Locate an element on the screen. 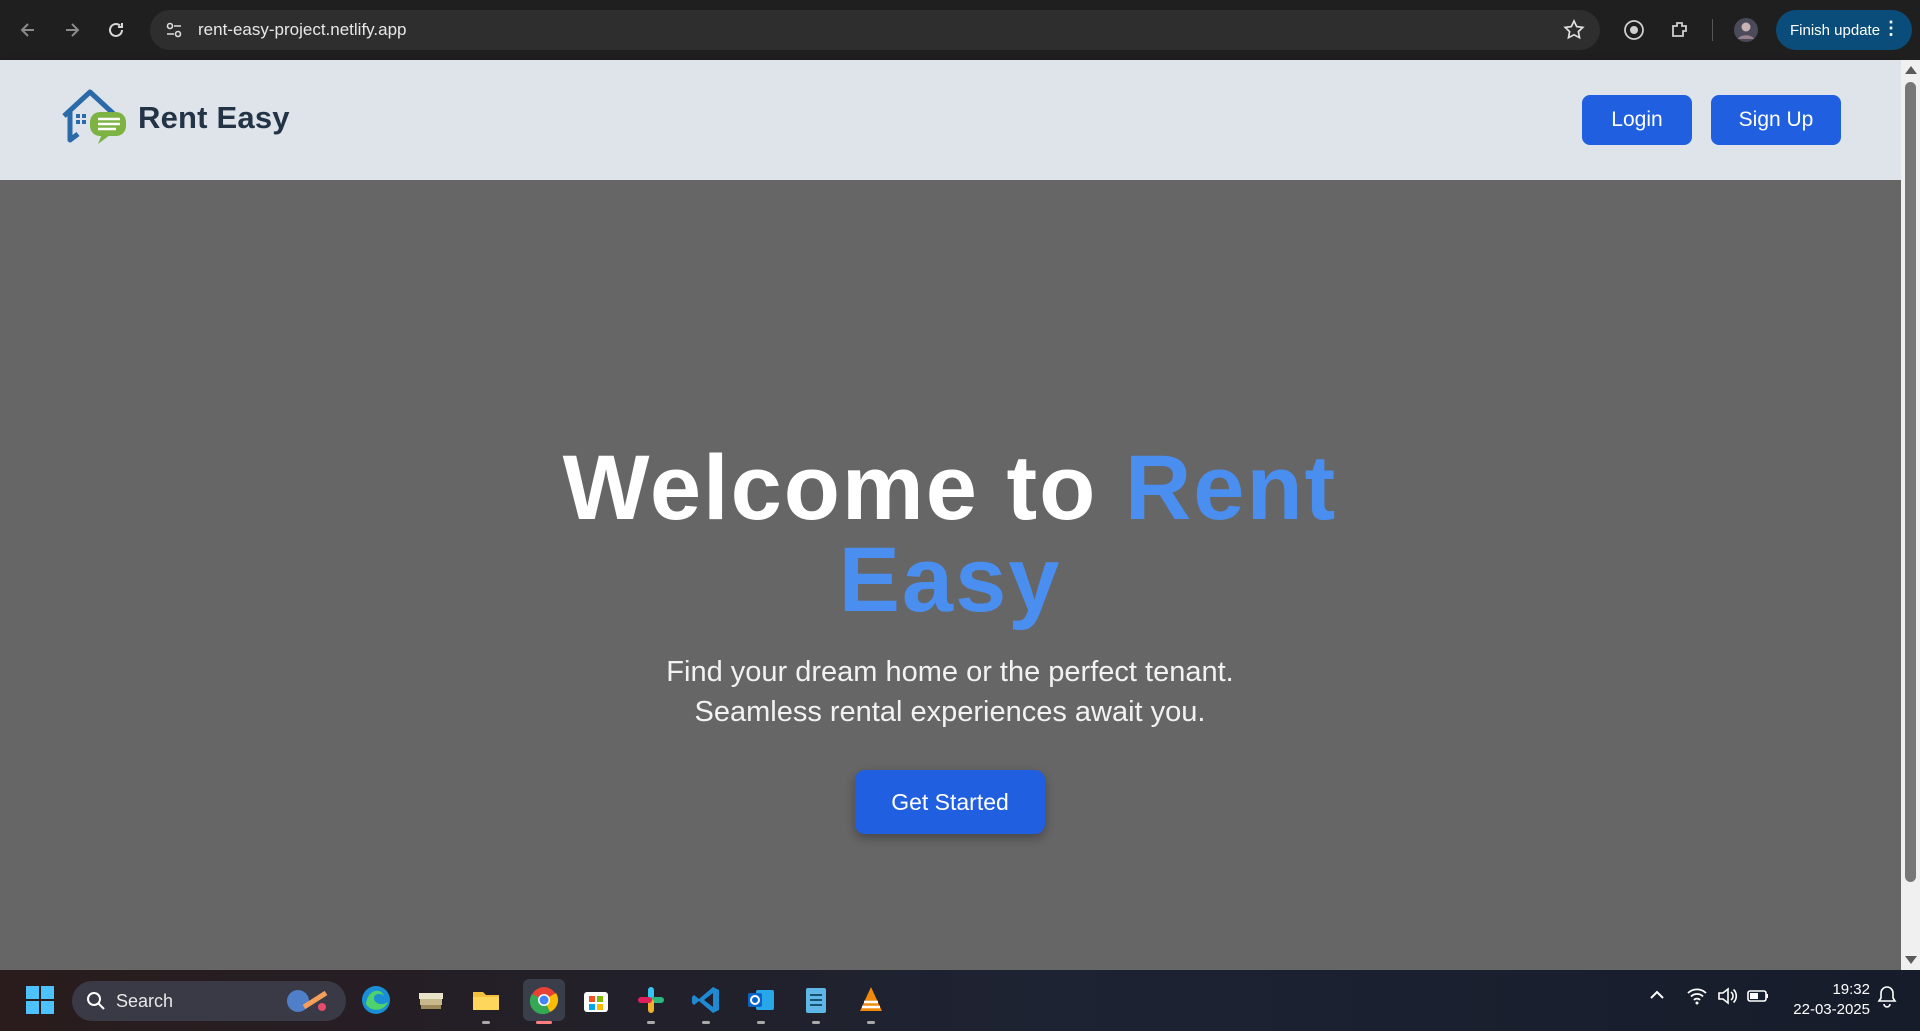 The height and width of the screenshot is (1031, 1920). house-chat-logo-icon is located at coordinates (94, 116).